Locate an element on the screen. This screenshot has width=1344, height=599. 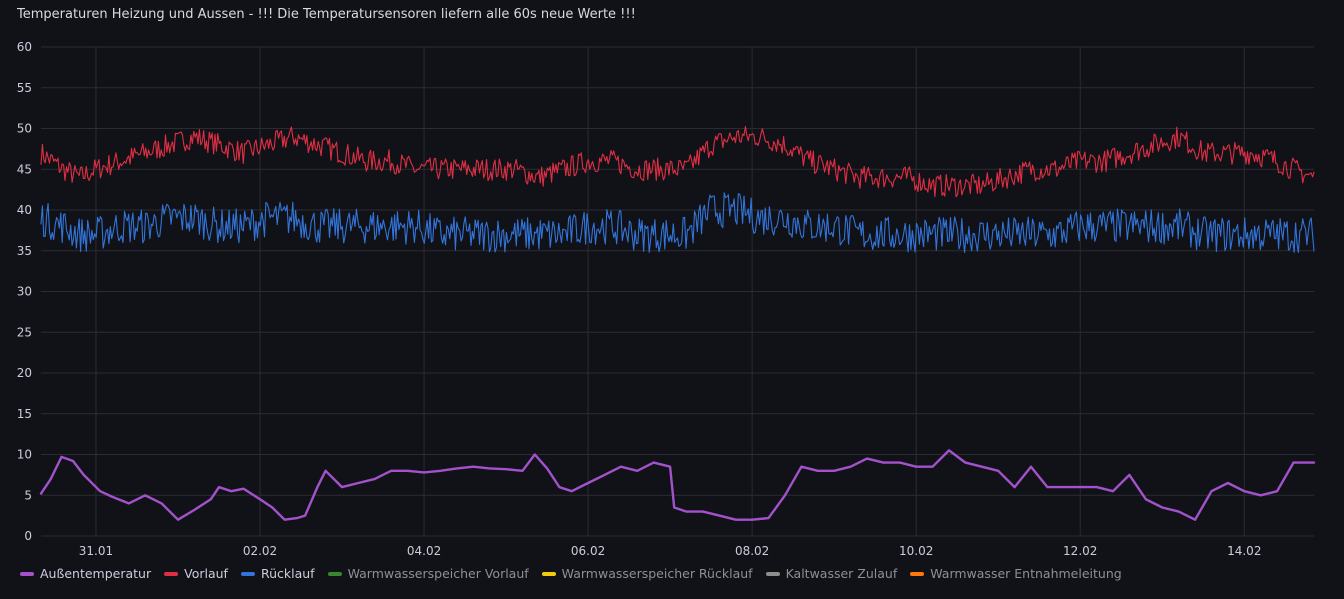
legend-item: Warmwasser Entnahmeleitung is located at coordinates (1016, 573).